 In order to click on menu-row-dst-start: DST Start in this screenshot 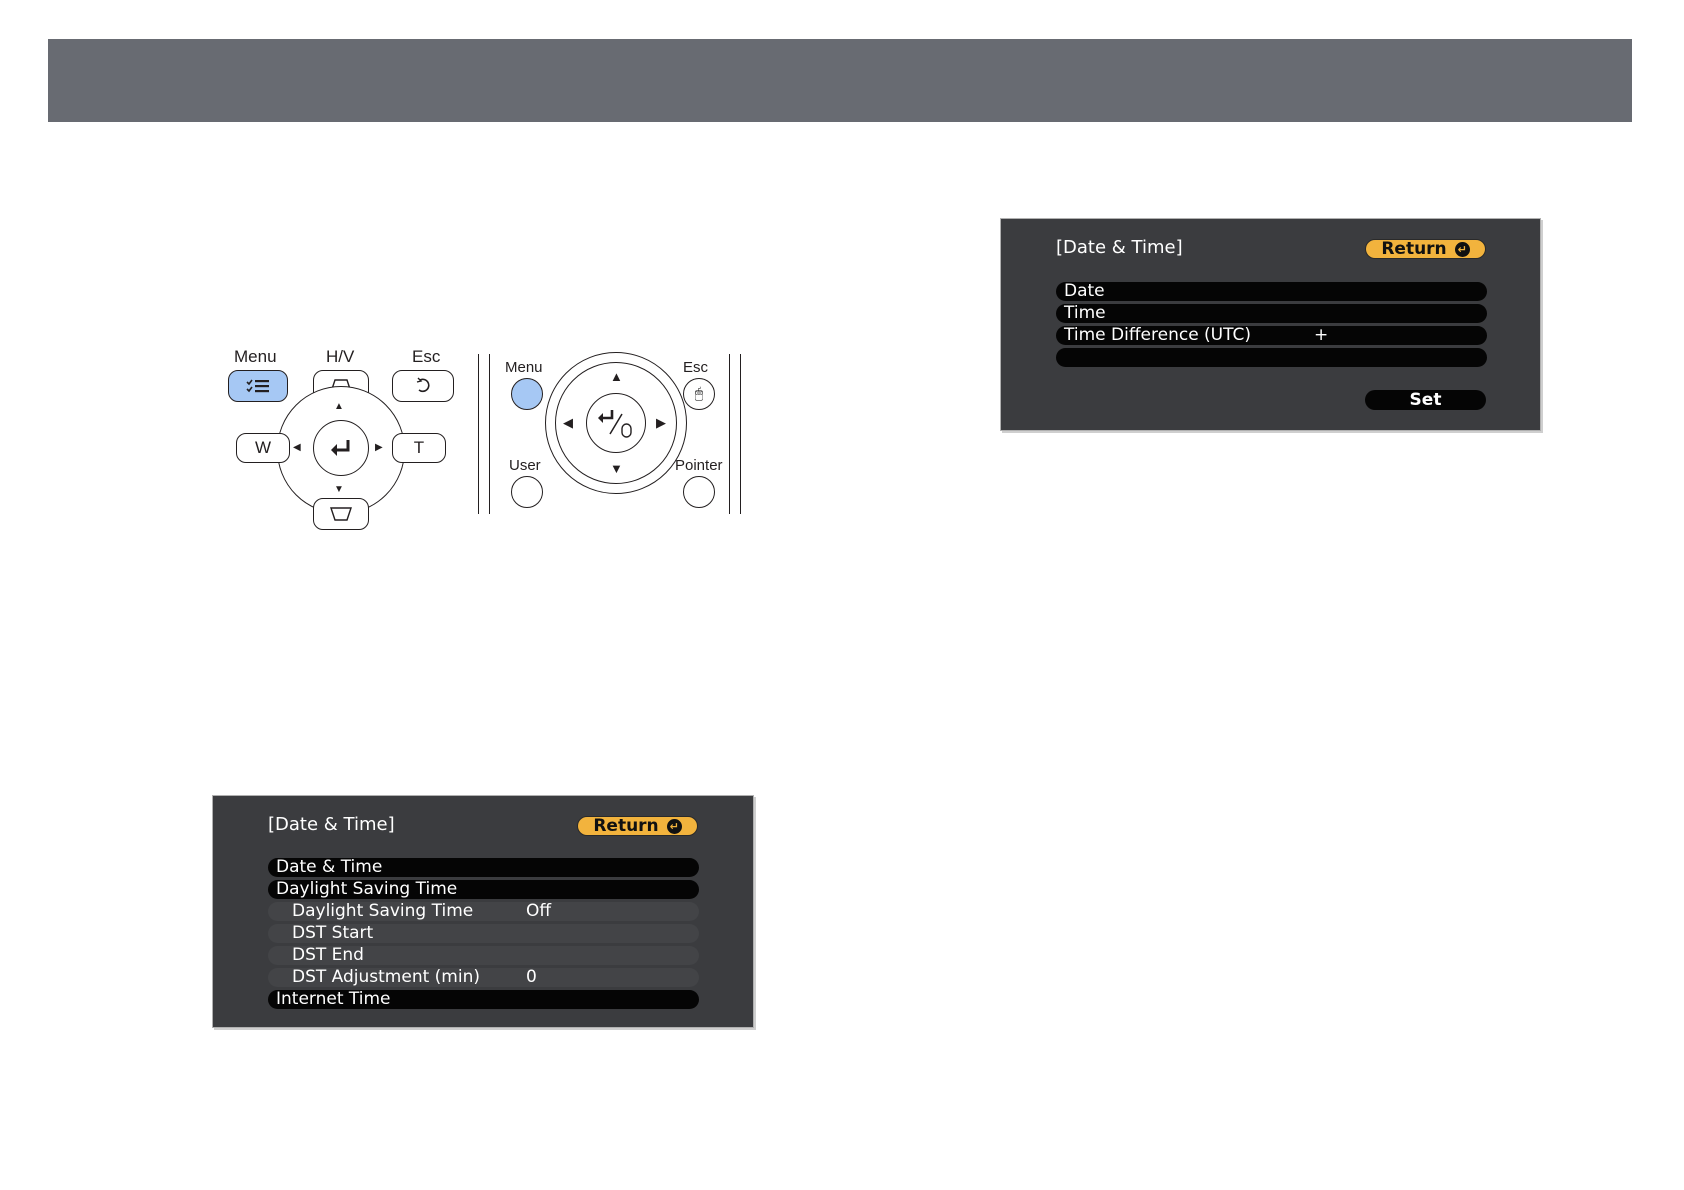, I will do `click(483, 933)`.